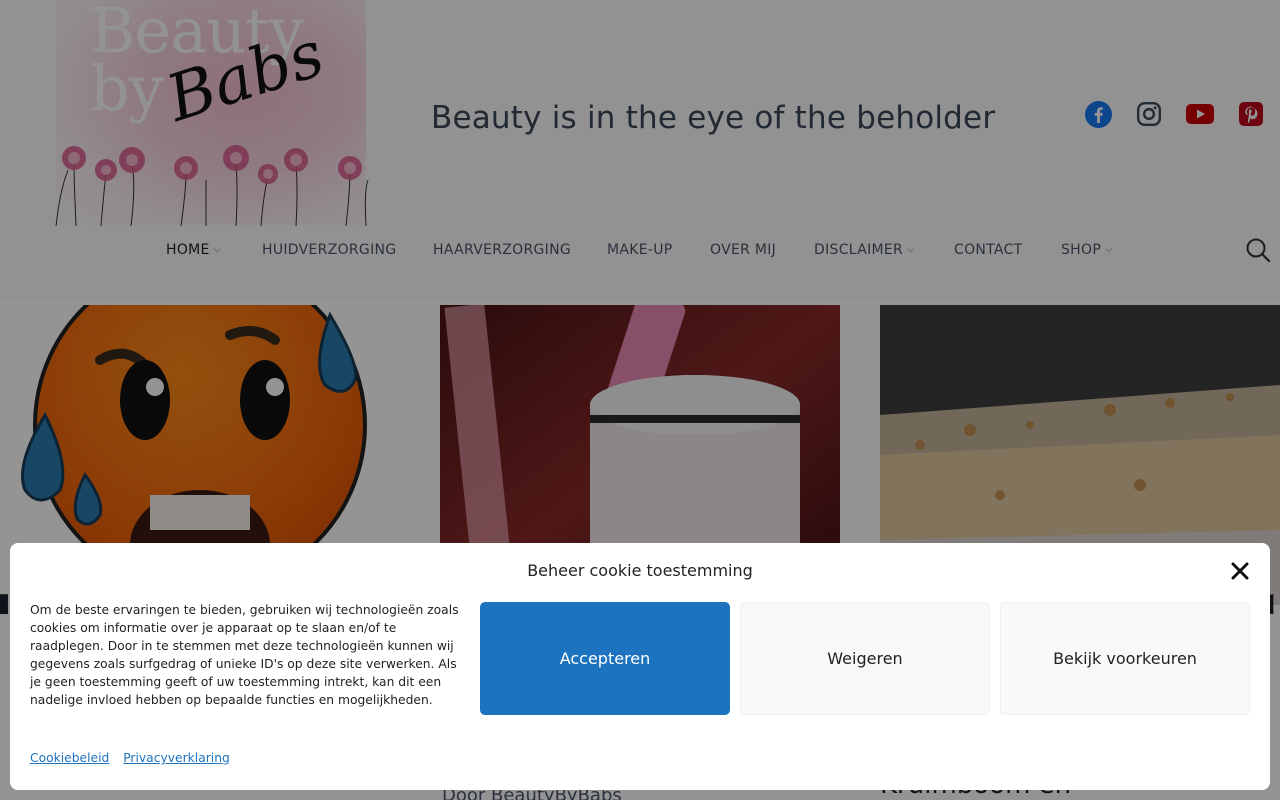 Image resolution: width=1280 pixels, height=800 pixels. What do you see at coordinates (176, 758) in the screenshot?
I see `privacy-statement-link: Privacyverklaring` at bounding box center [176, 758].